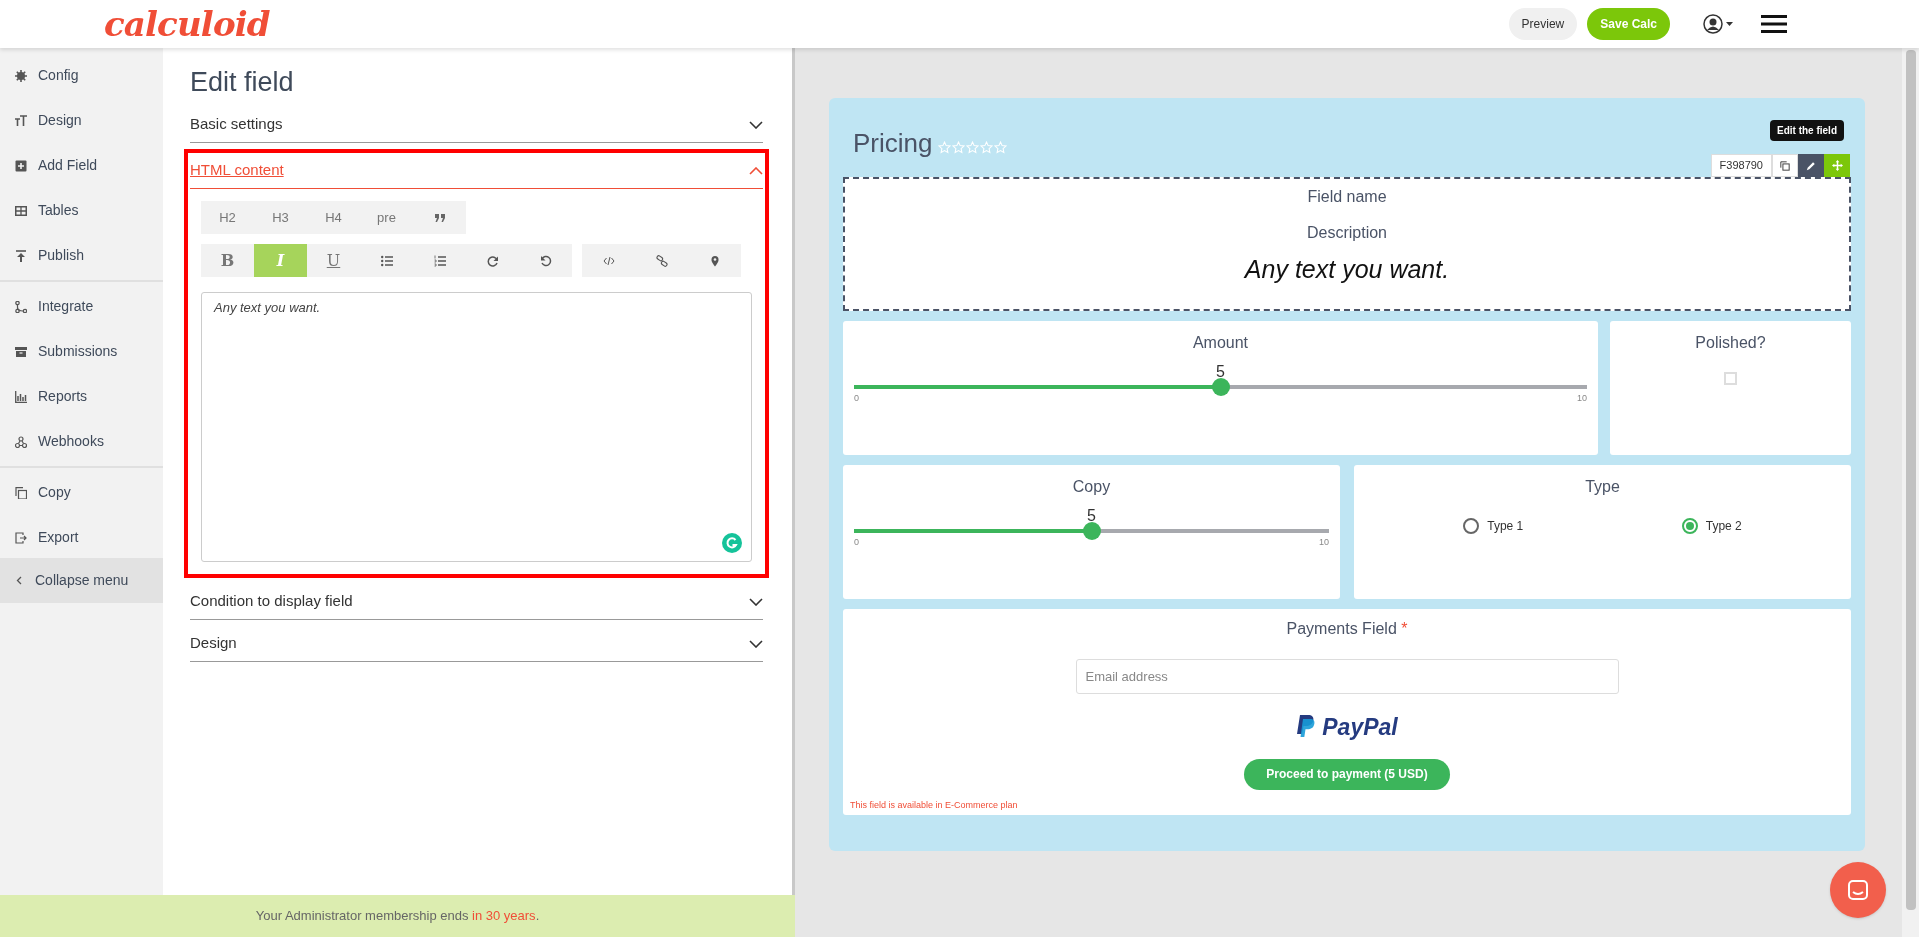  What do you see at coordinates (1493, 526) in the screenshot?
I see `radio-option: Type 1` at bounding box center [1493, 526].